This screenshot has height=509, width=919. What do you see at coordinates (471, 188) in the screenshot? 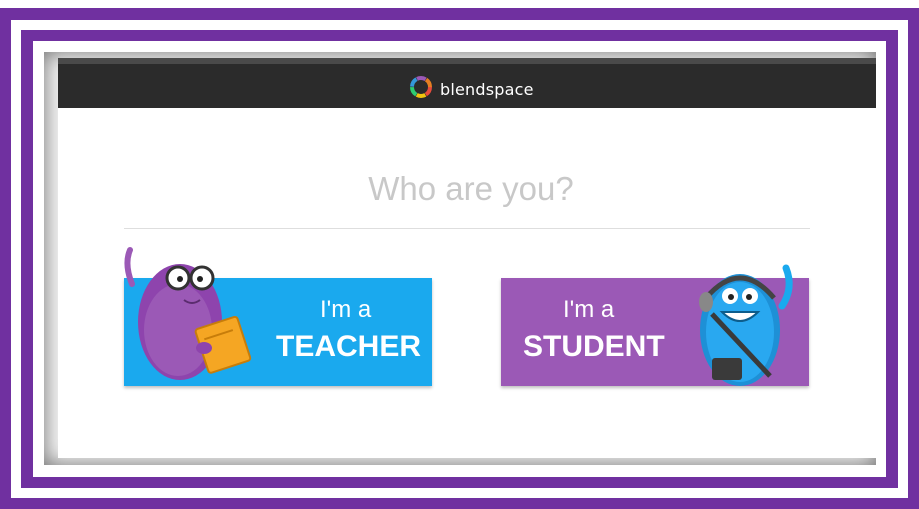
I see `page-title: Who are you?` at bounding box center [471, 188].